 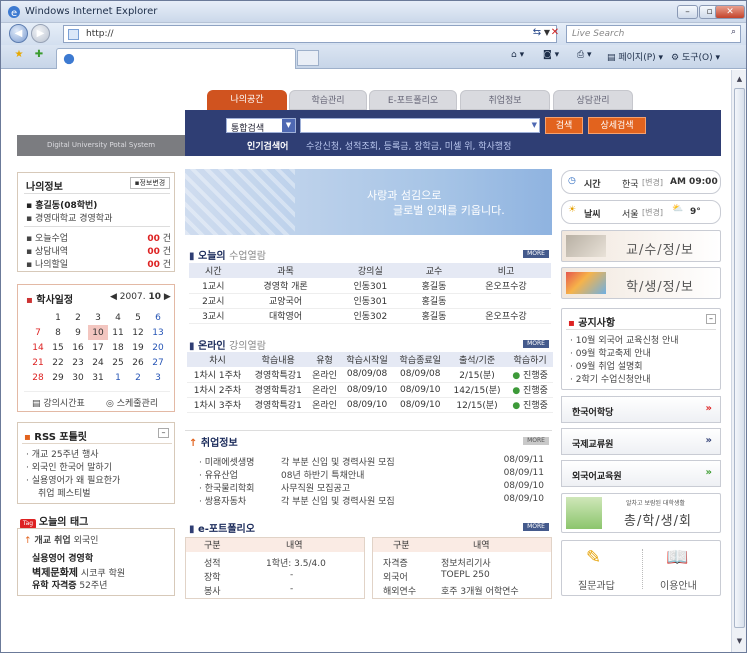 What do you see at coordinates (652, 182) in the screenshot?
I see `time-change-link: [변경]` at bounding box center [652, 182].